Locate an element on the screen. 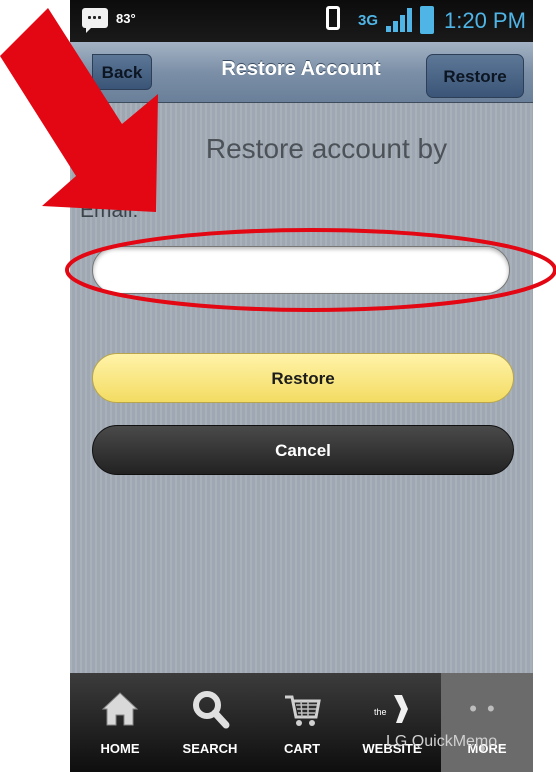 Image resolution: width=556 pixels, height=772 pixels. clock-text: 1:20 PM is located at coordinates (485, 20).